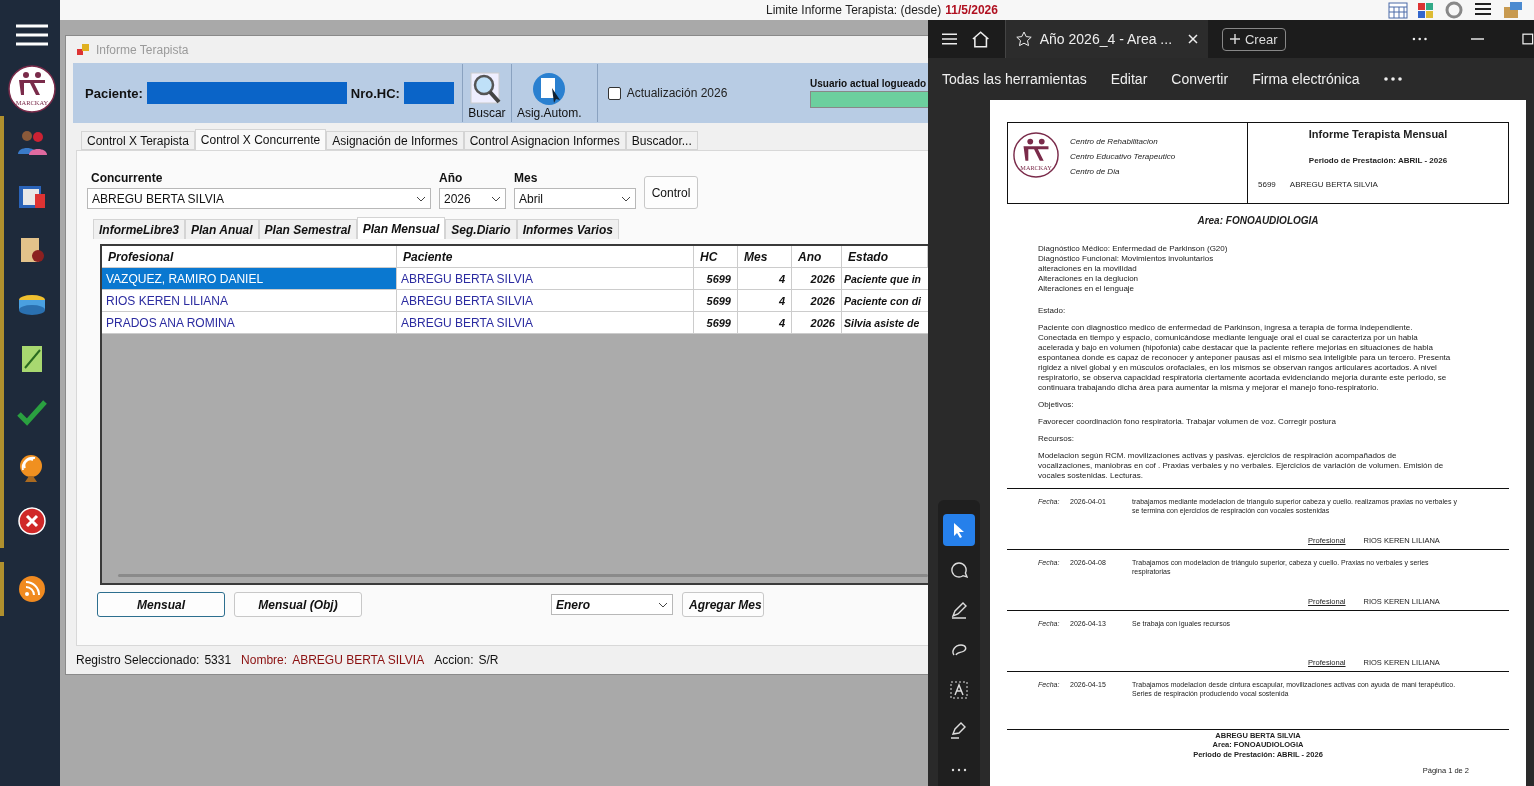 The width and height of the screenshot is (1534, 786). I want to click on center-name: Centro de Rehabilitacion, so click(1114, 142).